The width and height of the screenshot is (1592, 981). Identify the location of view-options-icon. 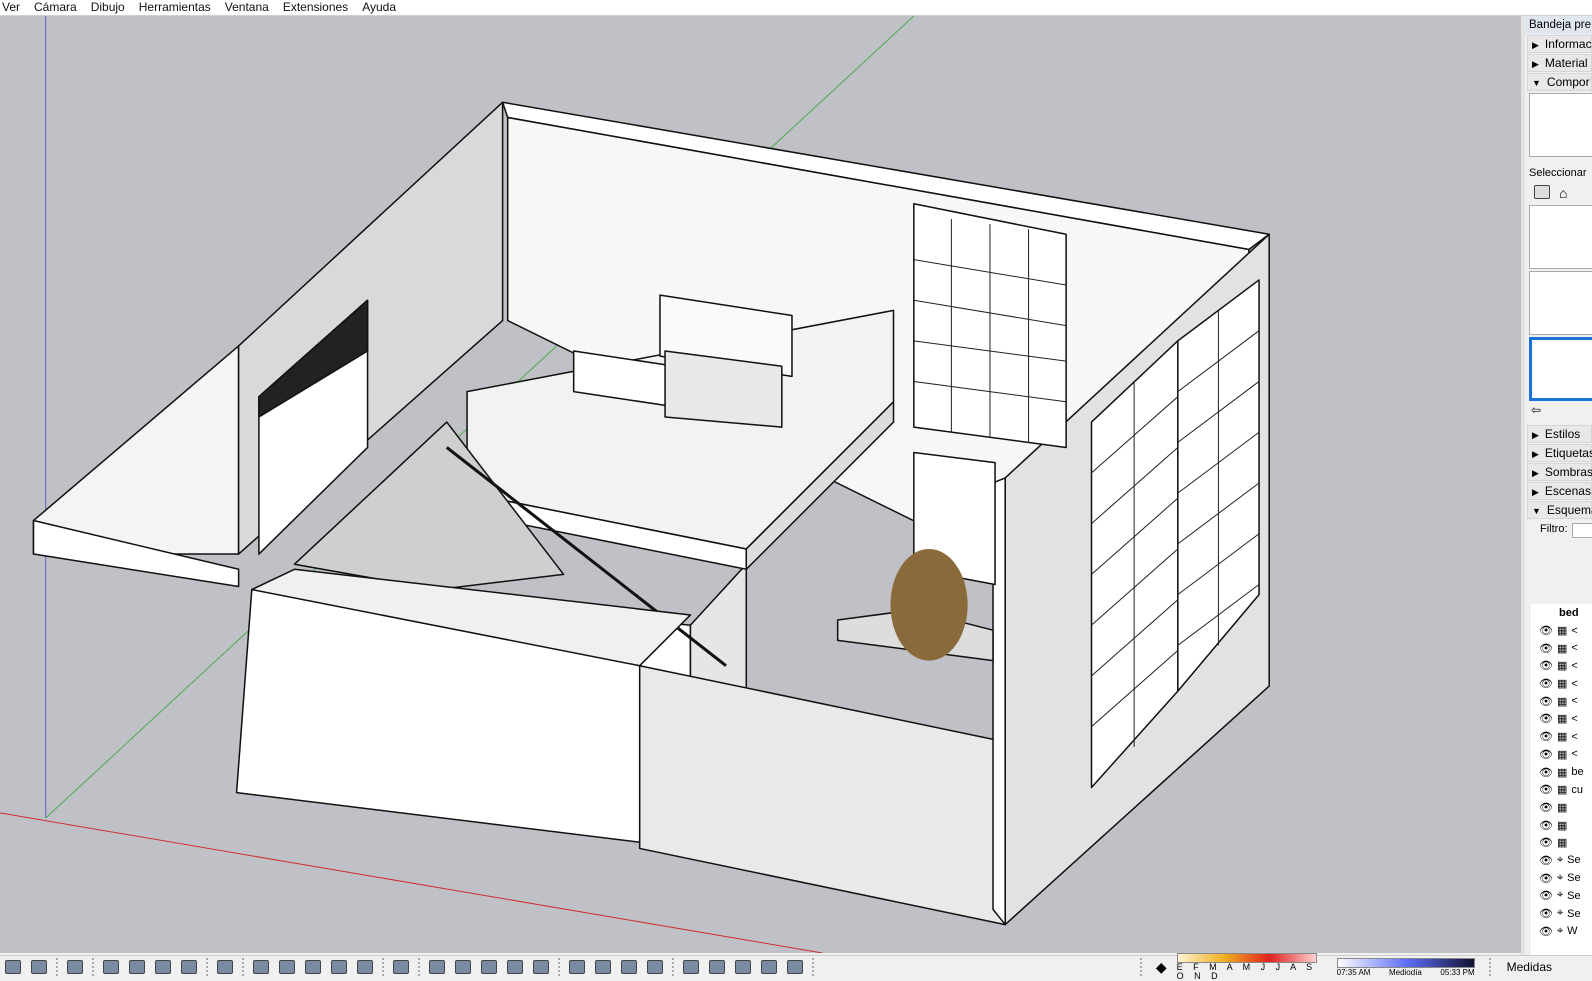
(1542, 192).